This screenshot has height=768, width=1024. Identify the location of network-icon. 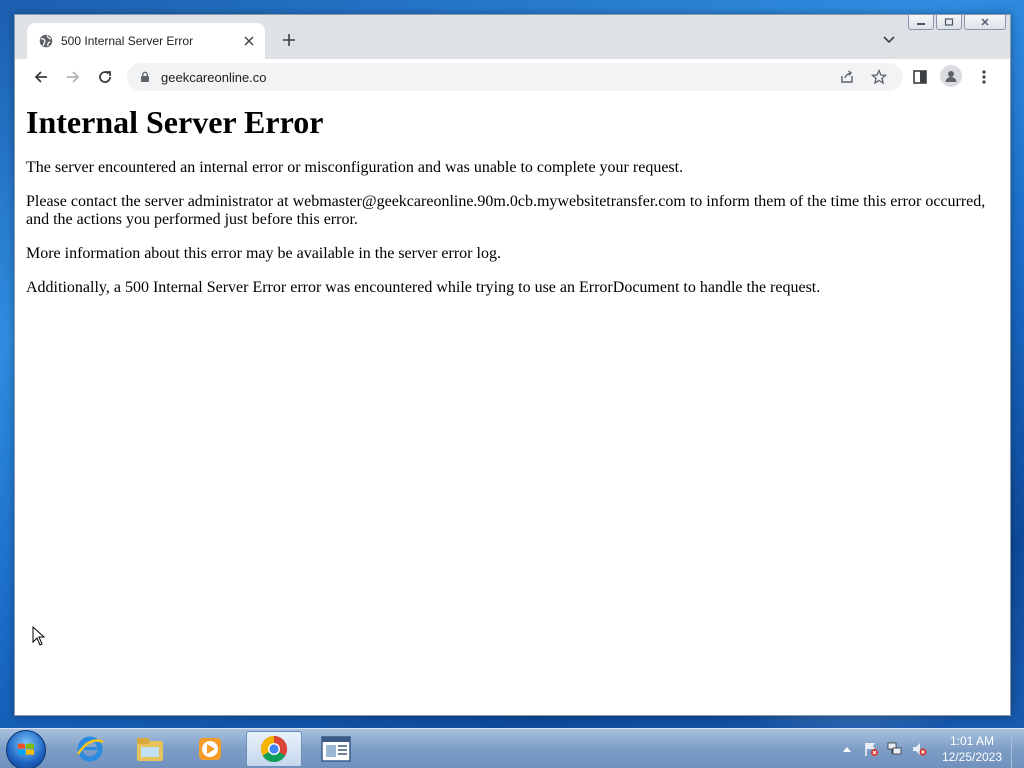
(895, 749).